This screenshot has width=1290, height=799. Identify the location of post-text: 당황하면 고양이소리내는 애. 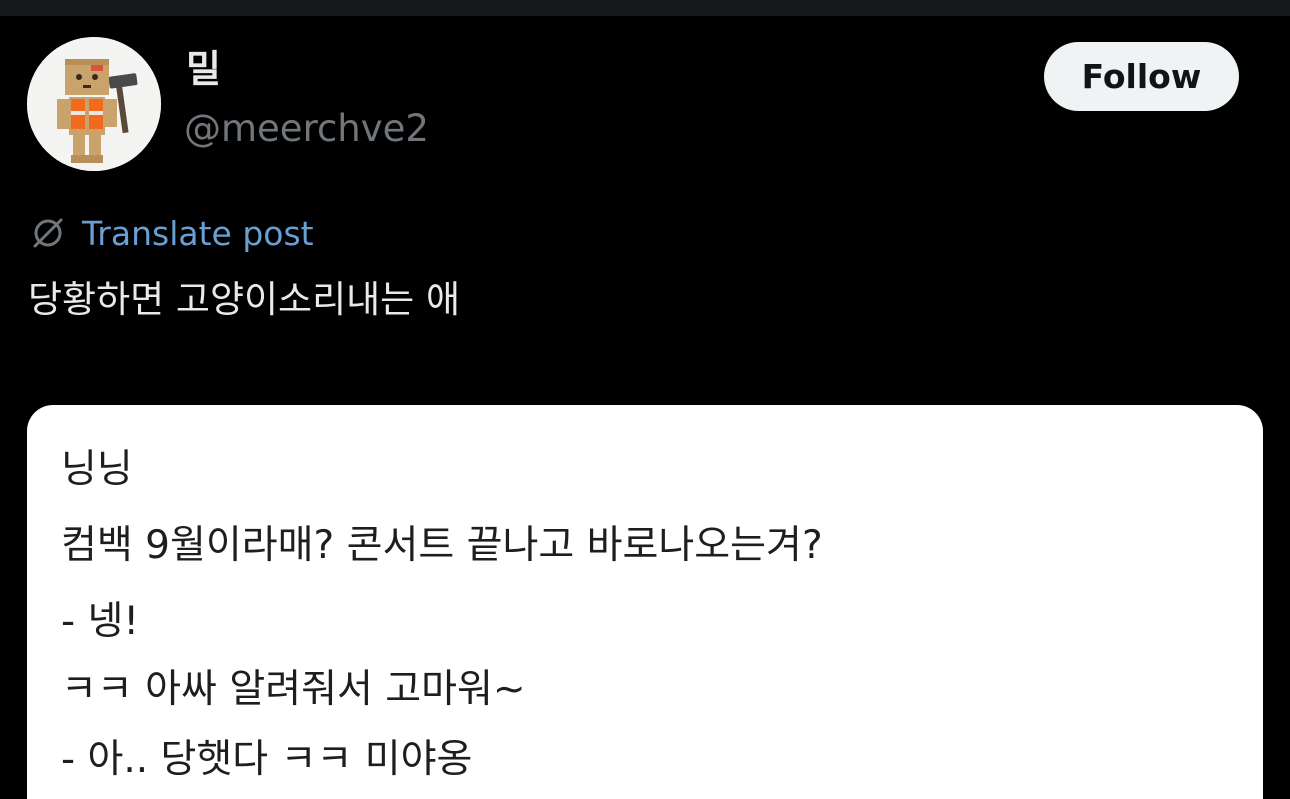
(244, 299).